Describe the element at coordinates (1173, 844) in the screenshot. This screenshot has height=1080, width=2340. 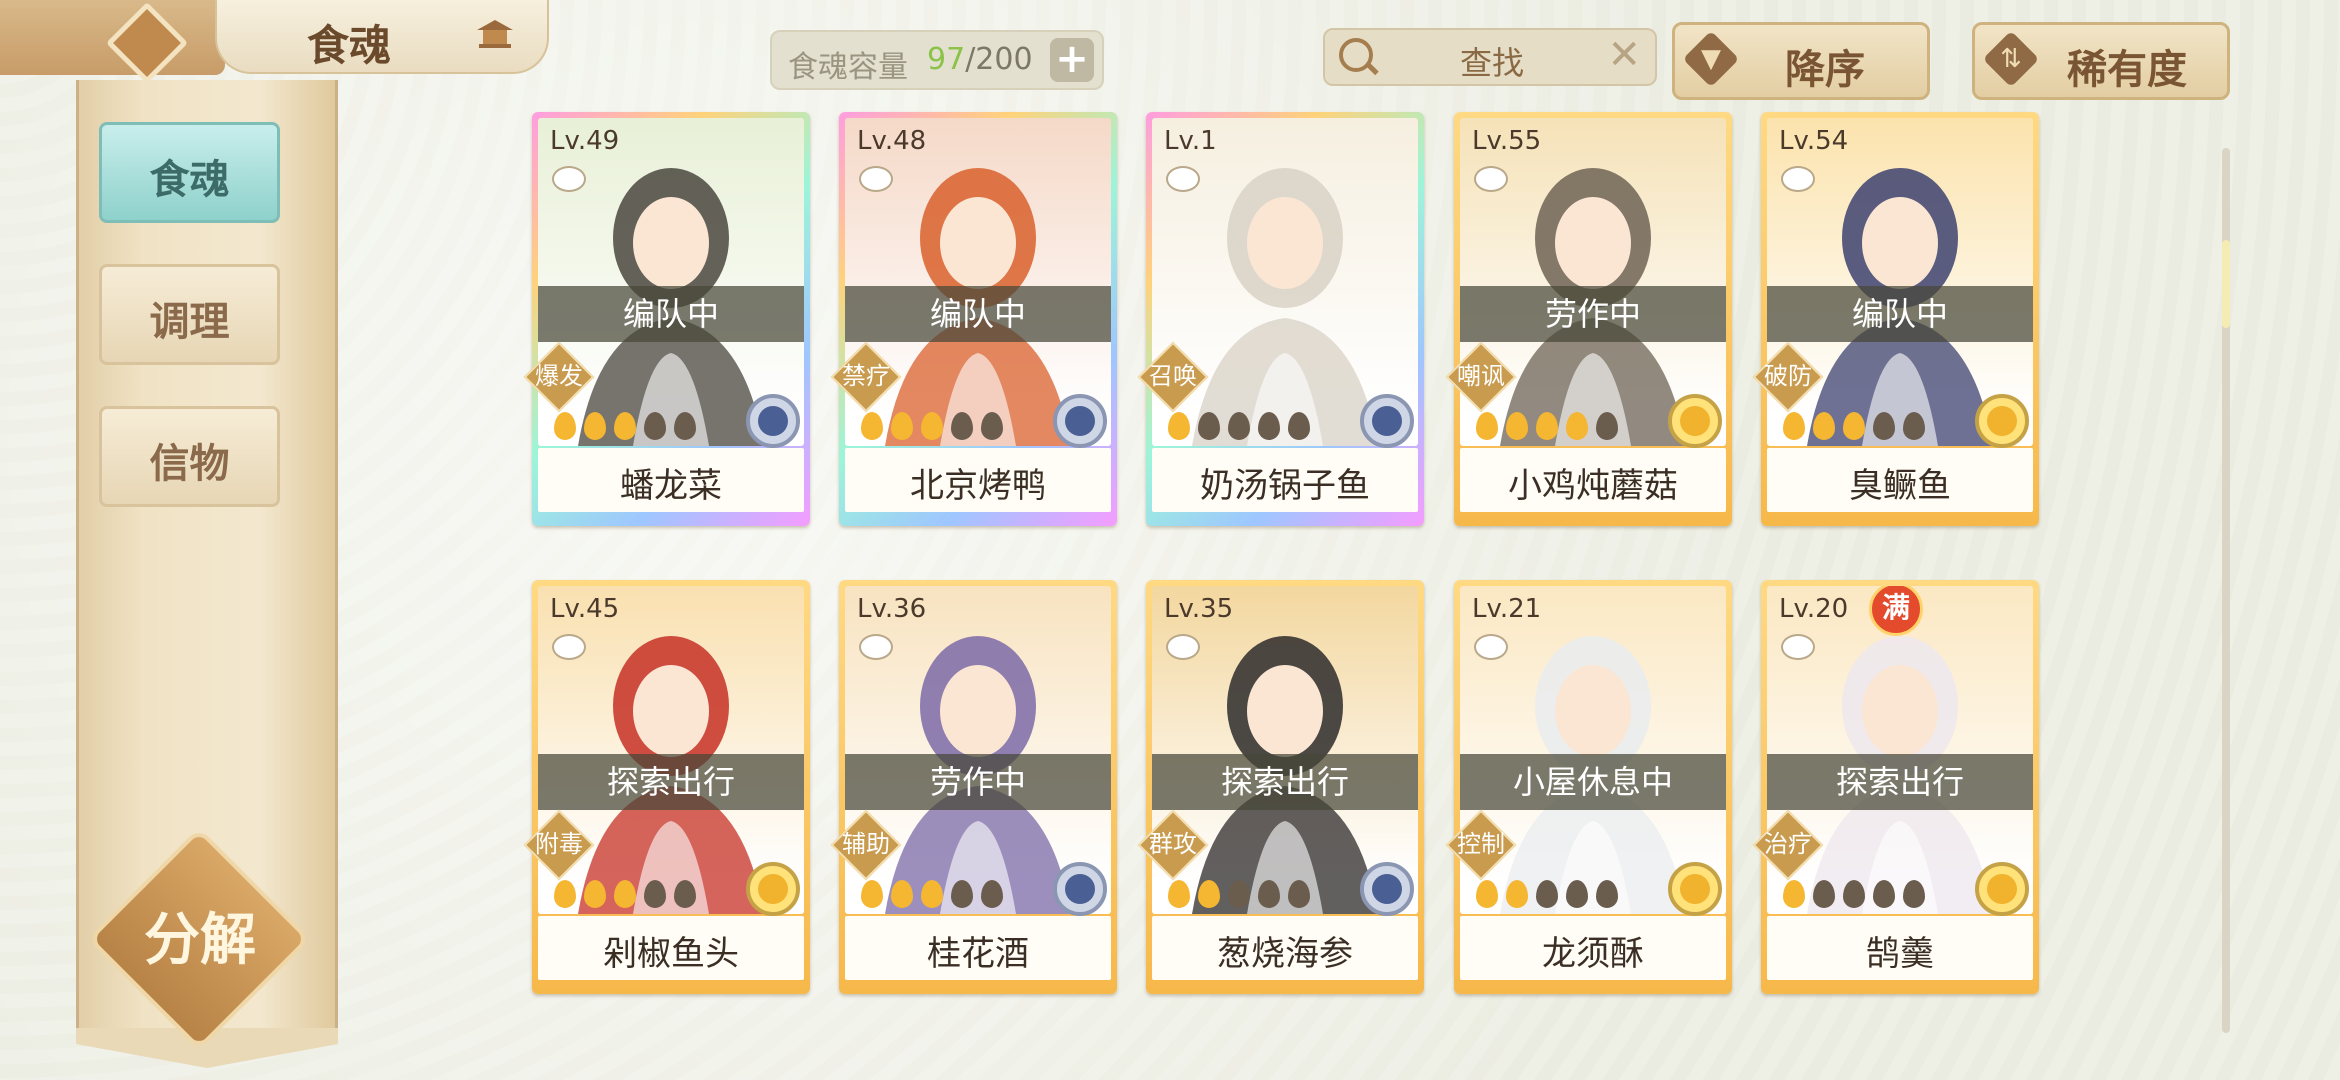
I see `role-tag-label: 群攻` at that location.